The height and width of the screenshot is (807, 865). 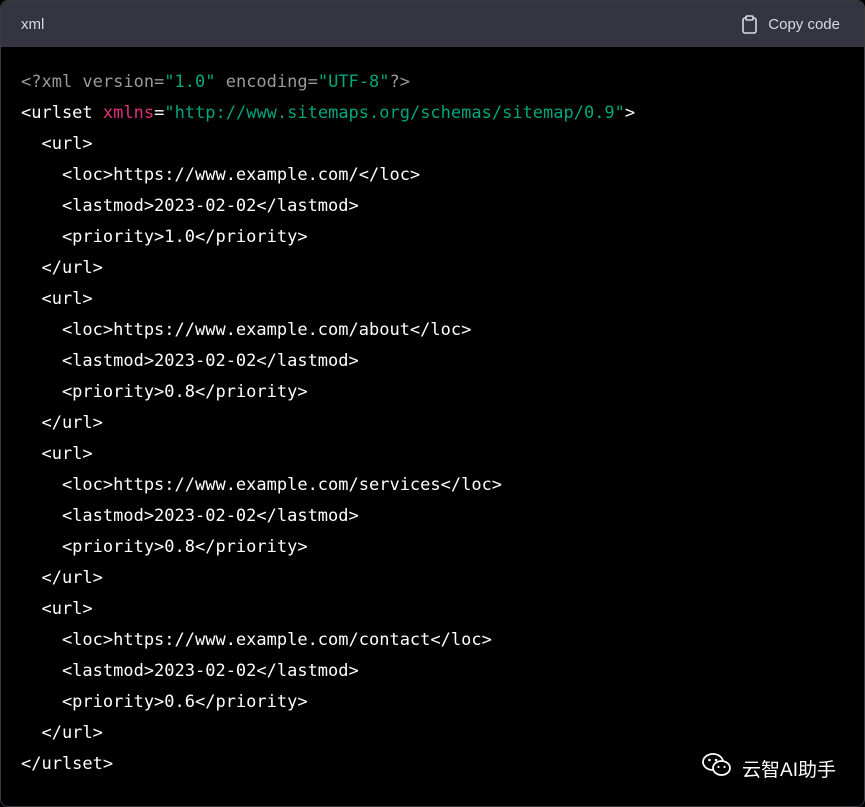 What do you see at coordinates (159, 113) in the screenshot?
I see `code-token: =` at bounding box center [159, 113].